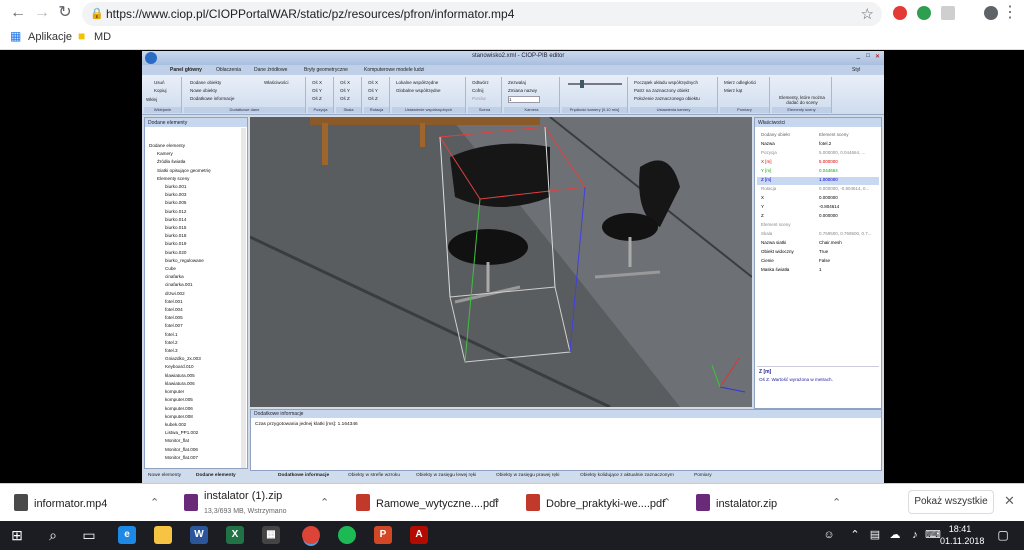 This screenshot has height=550, width=1024. What do you see at coordinates (50, 37) in the screenshot?
I see `bookmark-apps: Aplikacje` at bounding box center [50, 37].